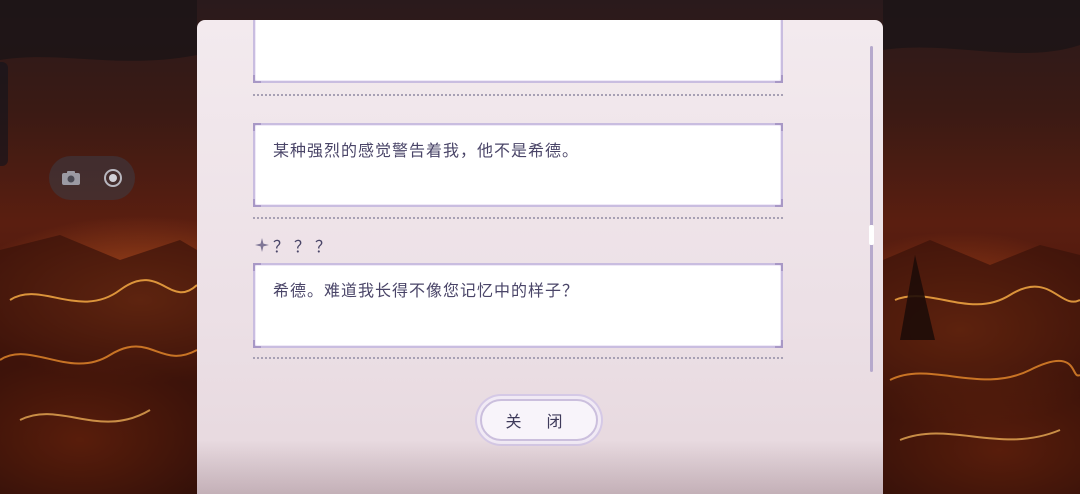  What do you see at coordinates (871, 235) in the screenshot?
I see `scrollbar-thumb` at bounding box center [871, 235].